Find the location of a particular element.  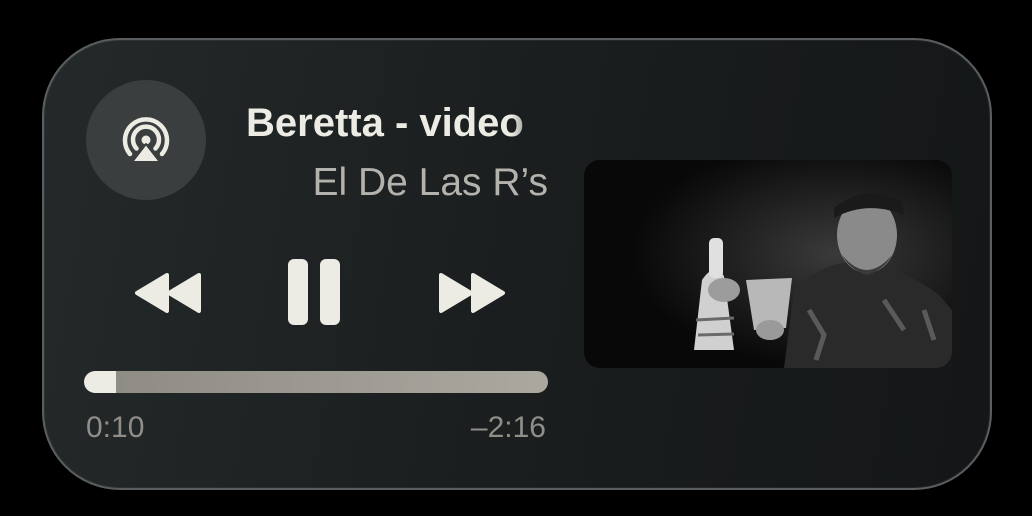

fast-forward-icon is located at coordinates (472, 293).